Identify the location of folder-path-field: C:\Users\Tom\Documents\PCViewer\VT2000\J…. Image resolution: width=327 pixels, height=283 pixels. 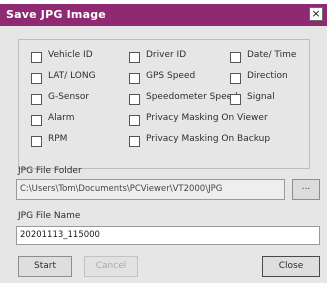
(150, 189).